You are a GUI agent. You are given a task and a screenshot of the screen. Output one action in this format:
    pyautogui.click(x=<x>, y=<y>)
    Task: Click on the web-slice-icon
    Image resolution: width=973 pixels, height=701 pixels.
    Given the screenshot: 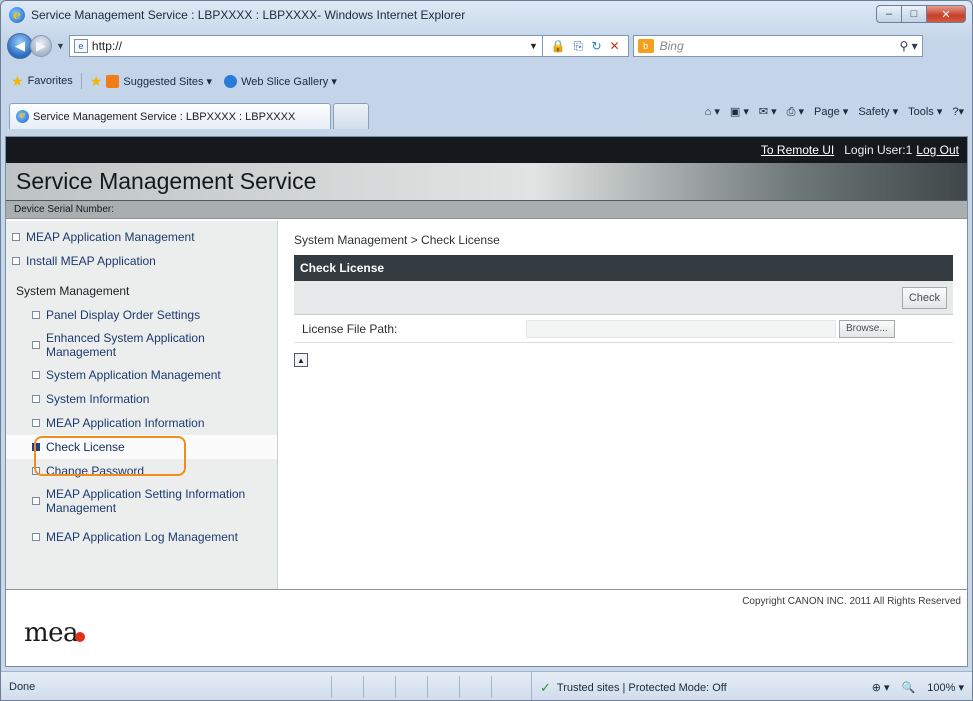 What is the action you would take?
    pyautogui.click(x=231, y=81)
    